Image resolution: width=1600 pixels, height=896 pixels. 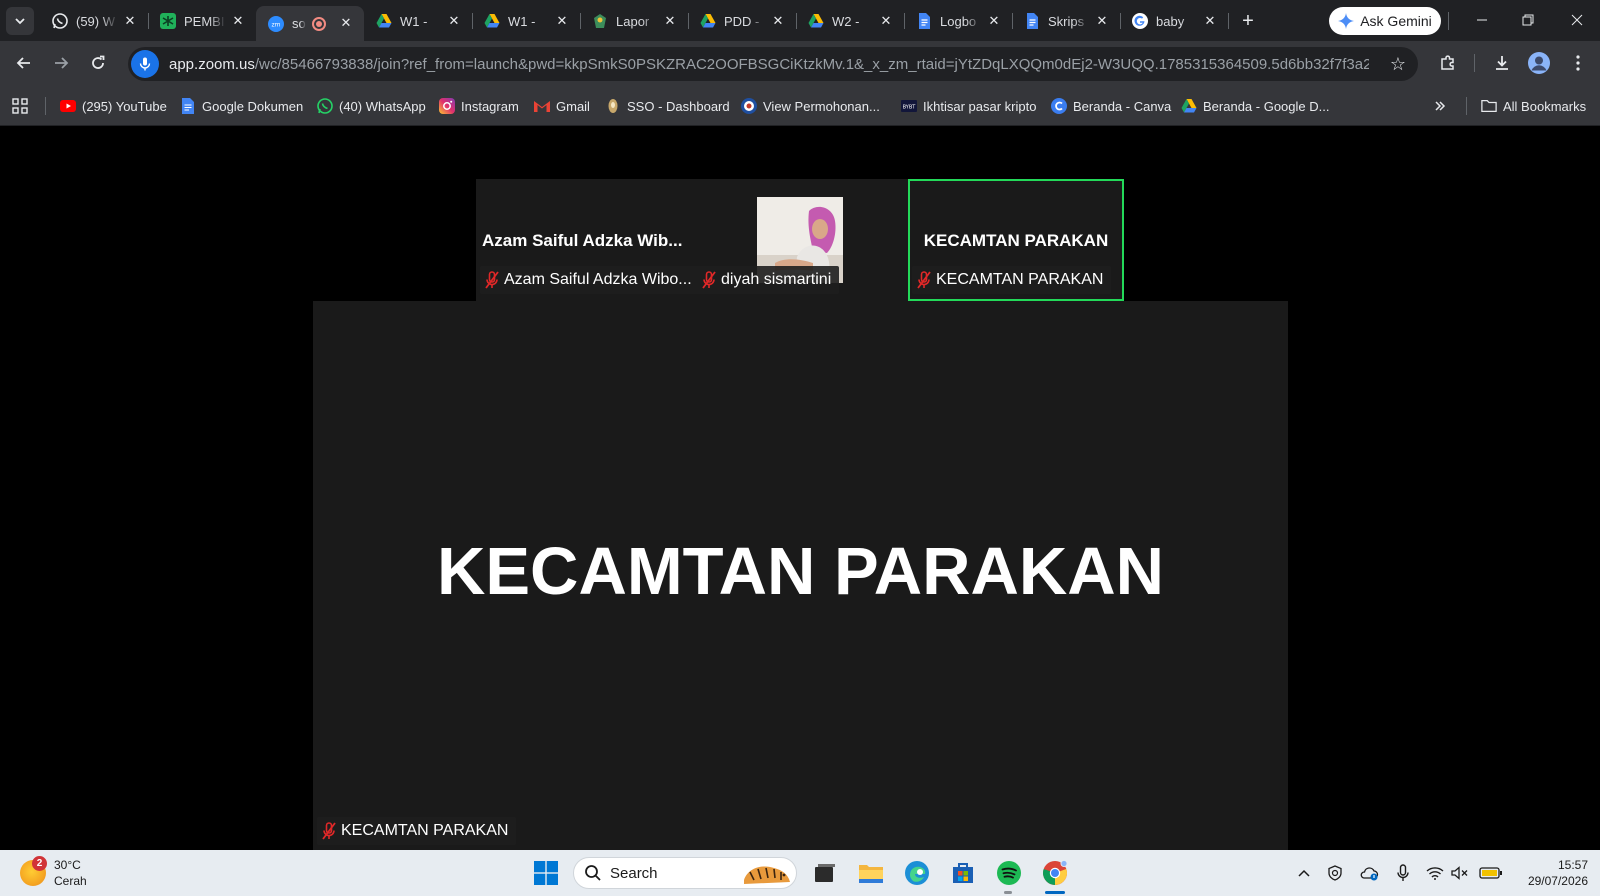 What do you see at coordinates (1403, 873) in the screenshot?
I see `microphone-tray-icon` at bounding box center [1403, 873].